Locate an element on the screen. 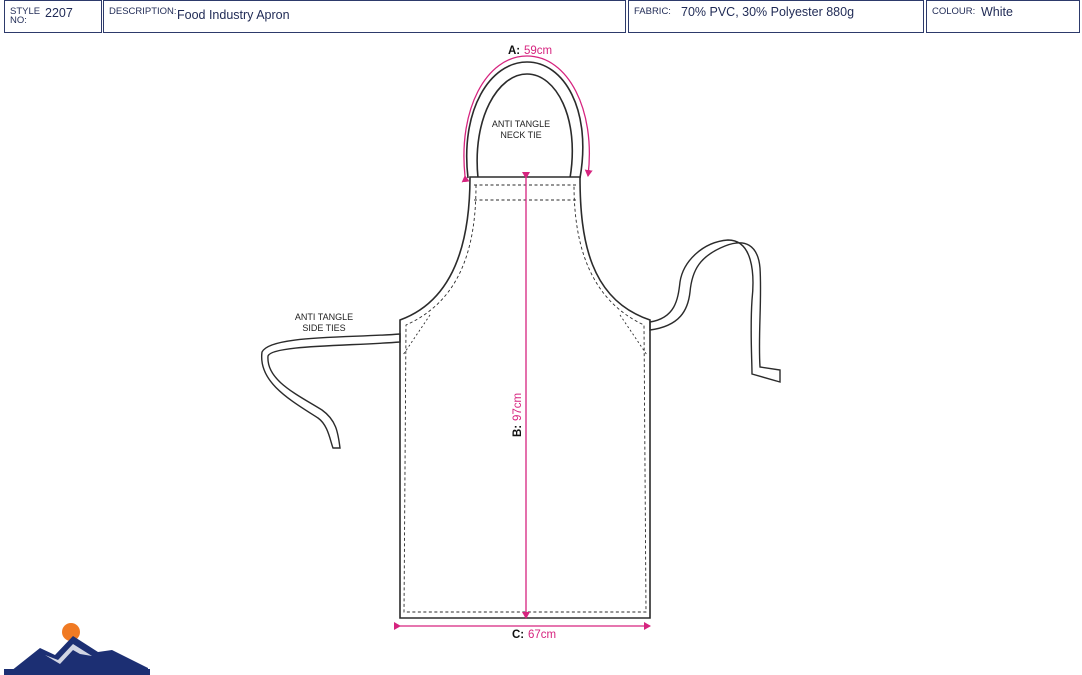 Image resolution: width=1082 pixels, height=675 pixels. measure-b-letter: B: is located at coordinates (518, 431).